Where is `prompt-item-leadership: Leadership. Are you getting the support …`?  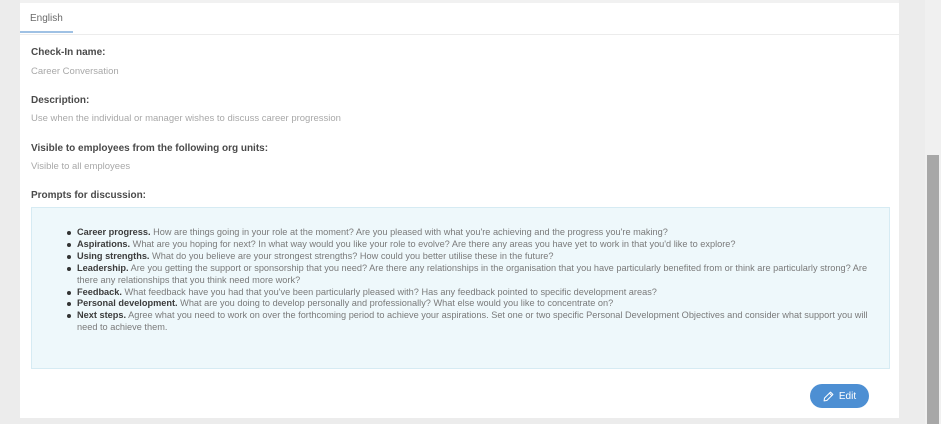
prompt-item-leadership: Leadership. Are you getting the support … is located at coordinates (472, 274).